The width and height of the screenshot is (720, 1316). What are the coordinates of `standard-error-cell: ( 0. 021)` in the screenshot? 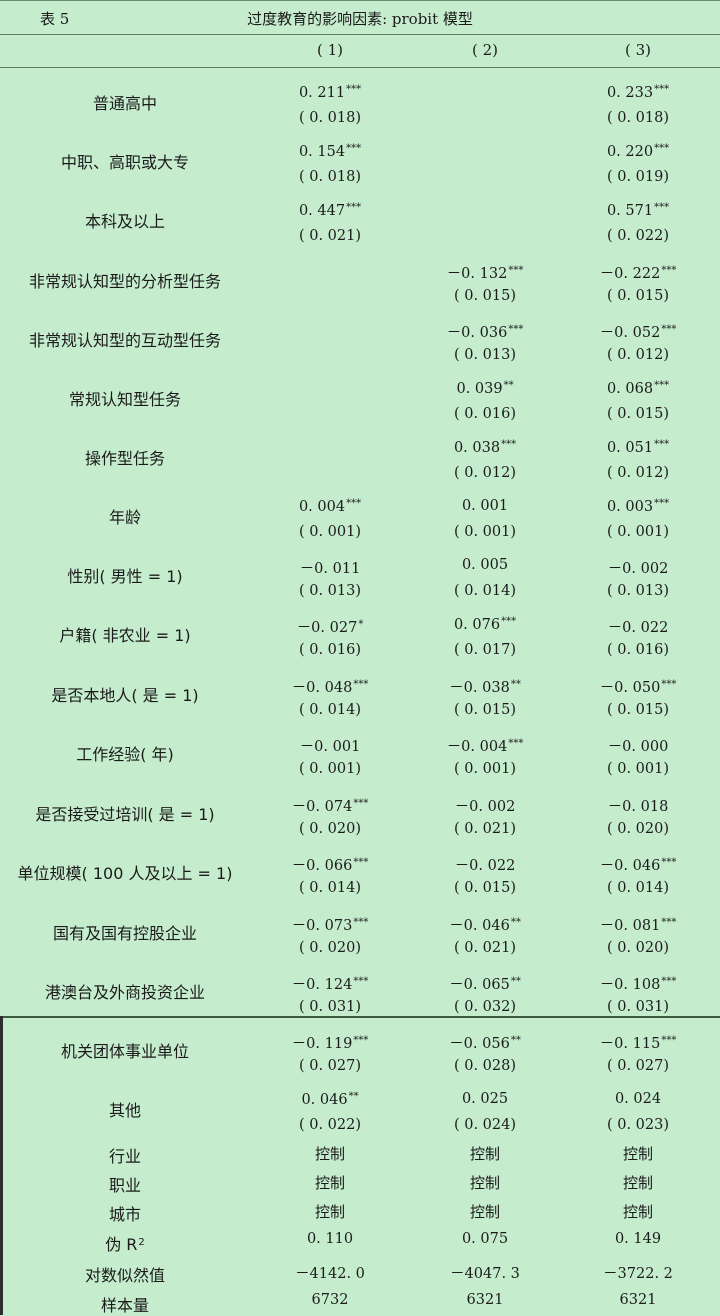 It's located at (330, 236).